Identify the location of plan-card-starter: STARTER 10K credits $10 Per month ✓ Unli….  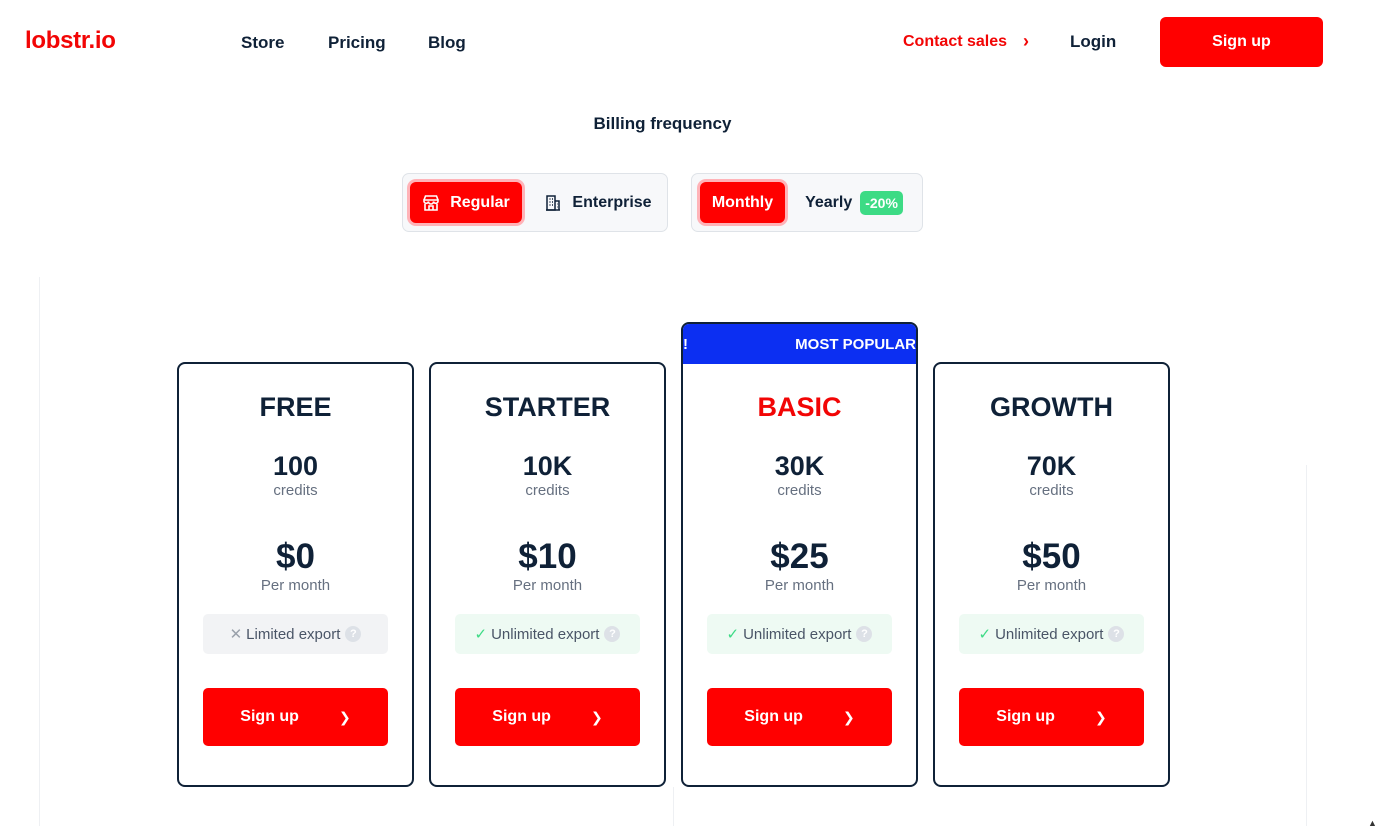
(547, 574).